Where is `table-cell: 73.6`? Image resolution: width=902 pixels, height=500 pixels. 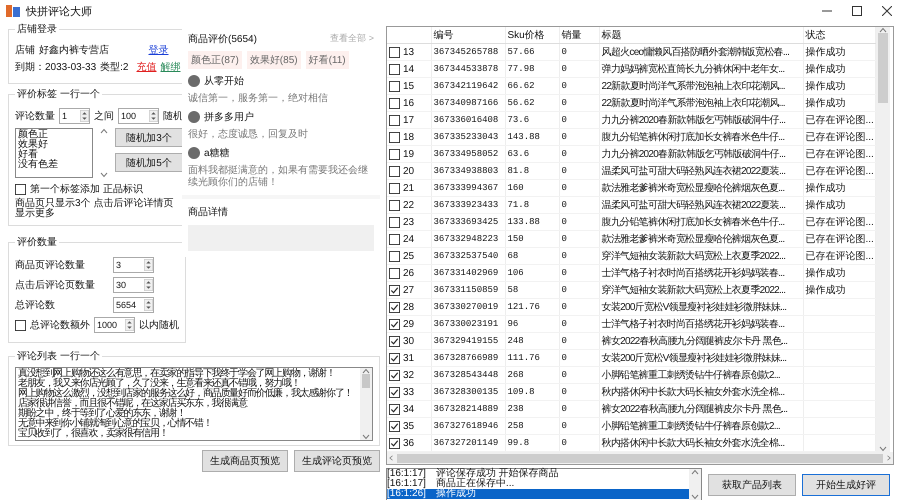
table-cell: 73.6 is located at coordinates (532, 120).